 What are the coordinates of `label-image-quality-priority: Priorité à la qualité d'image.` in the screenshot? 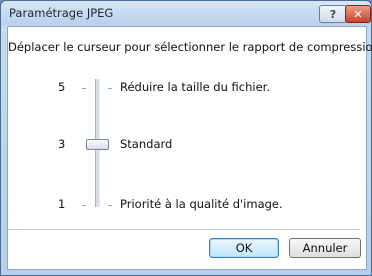 It's located at (201, 204).